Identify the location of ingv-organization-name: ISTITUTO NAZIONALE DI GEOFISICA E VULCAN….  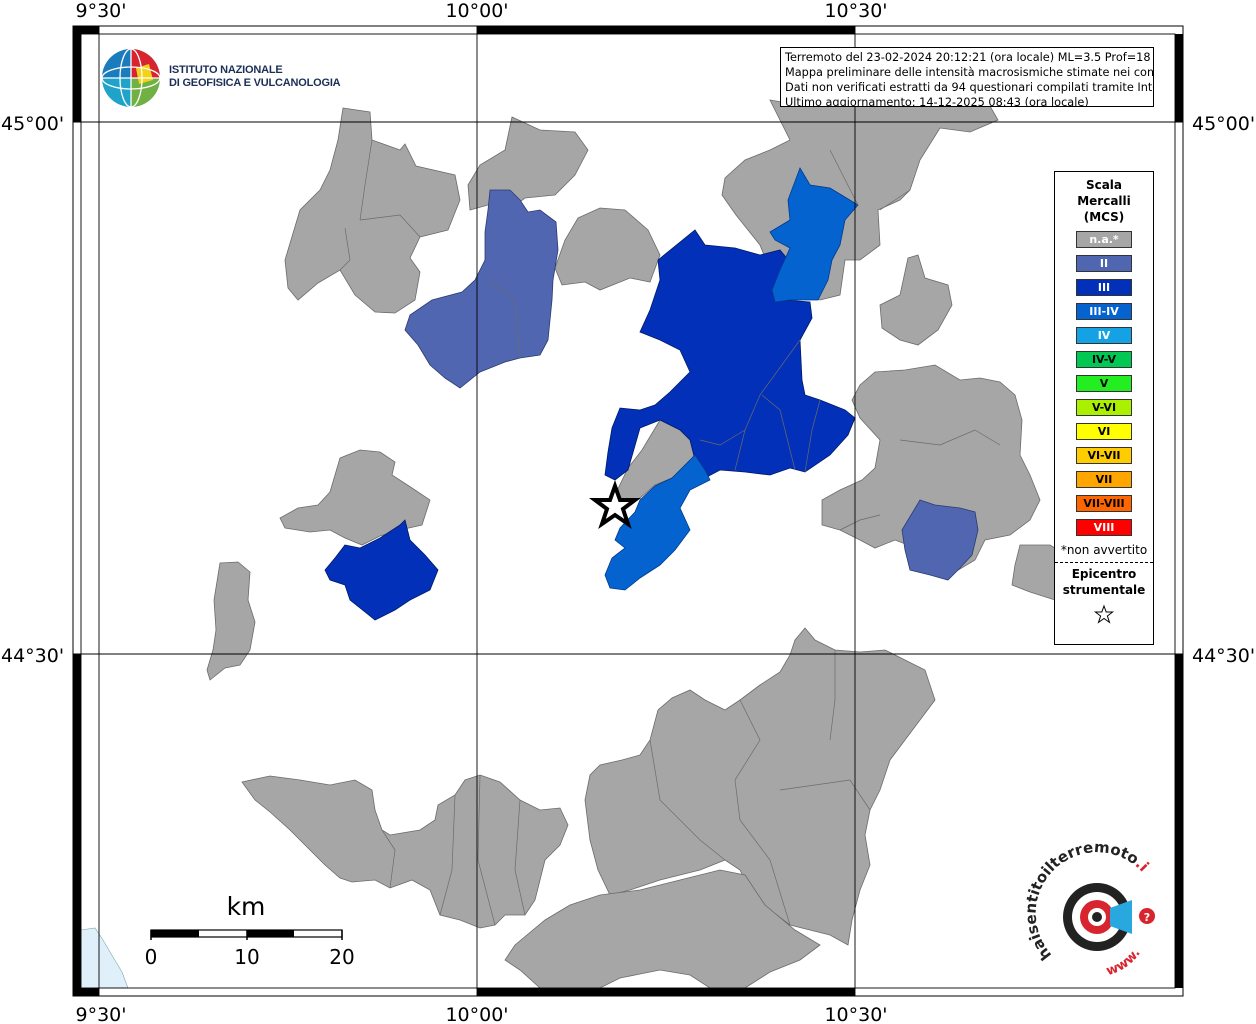
(255, 77).